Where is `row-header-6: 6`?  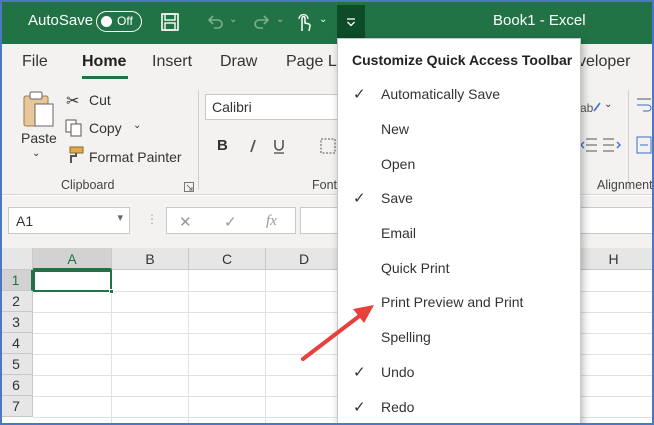
row-header-6: 6 is located at coordinates (16, 385).